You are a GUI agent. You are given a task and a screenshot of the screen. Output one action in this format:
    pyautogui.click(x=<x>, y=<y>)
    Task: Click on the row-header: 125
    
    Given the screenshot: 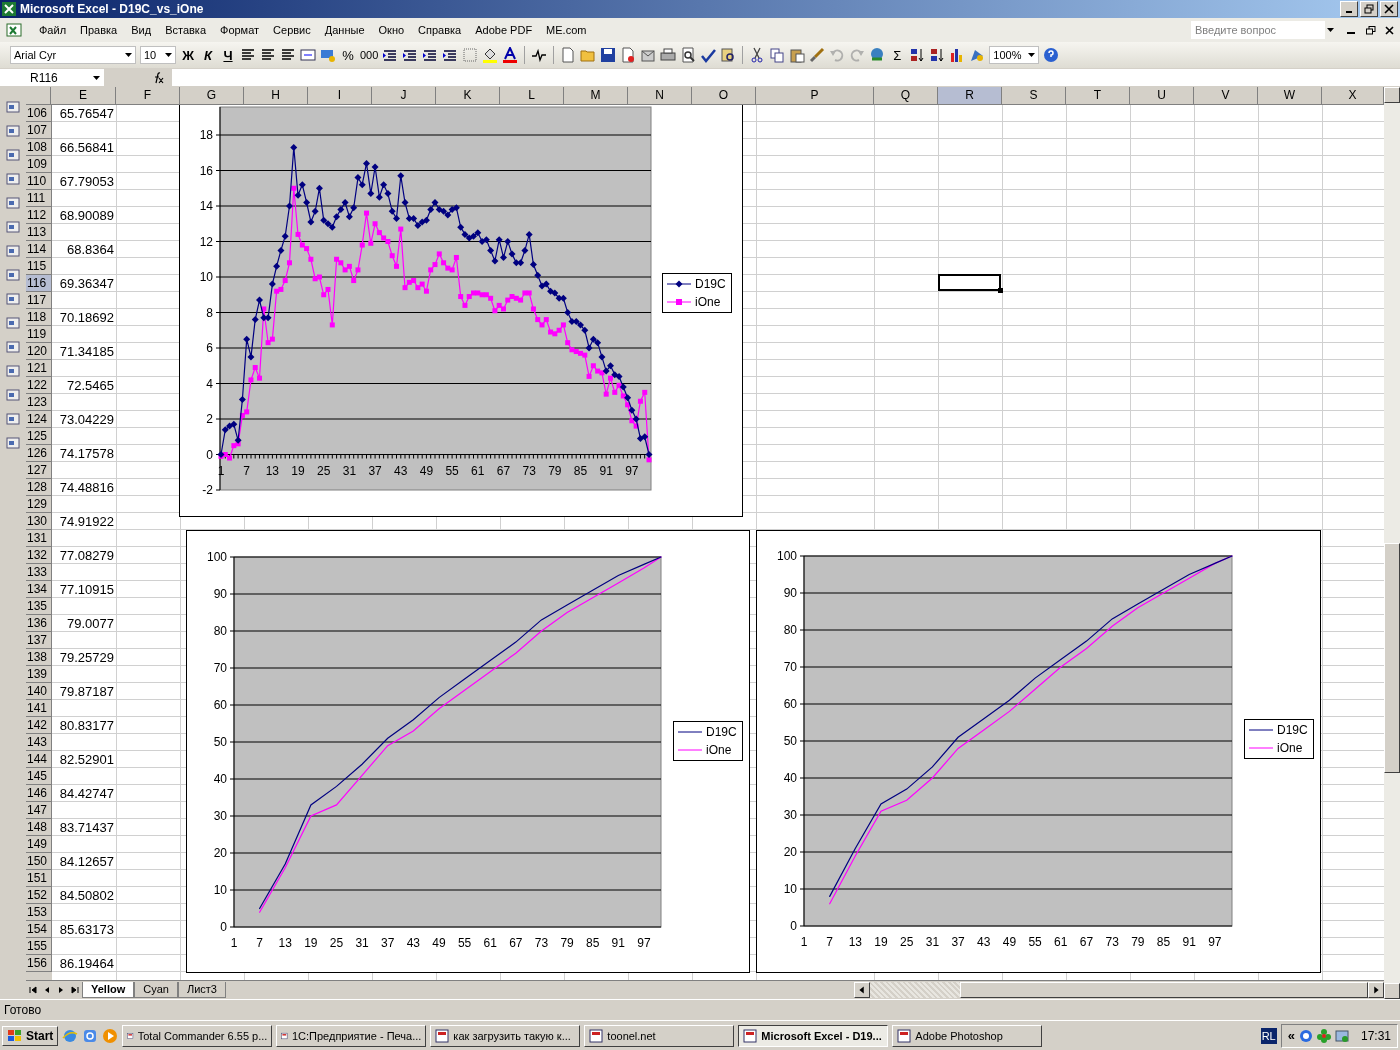 What is the action you would take?
    pyautogui.click(x=39, y=436)
    